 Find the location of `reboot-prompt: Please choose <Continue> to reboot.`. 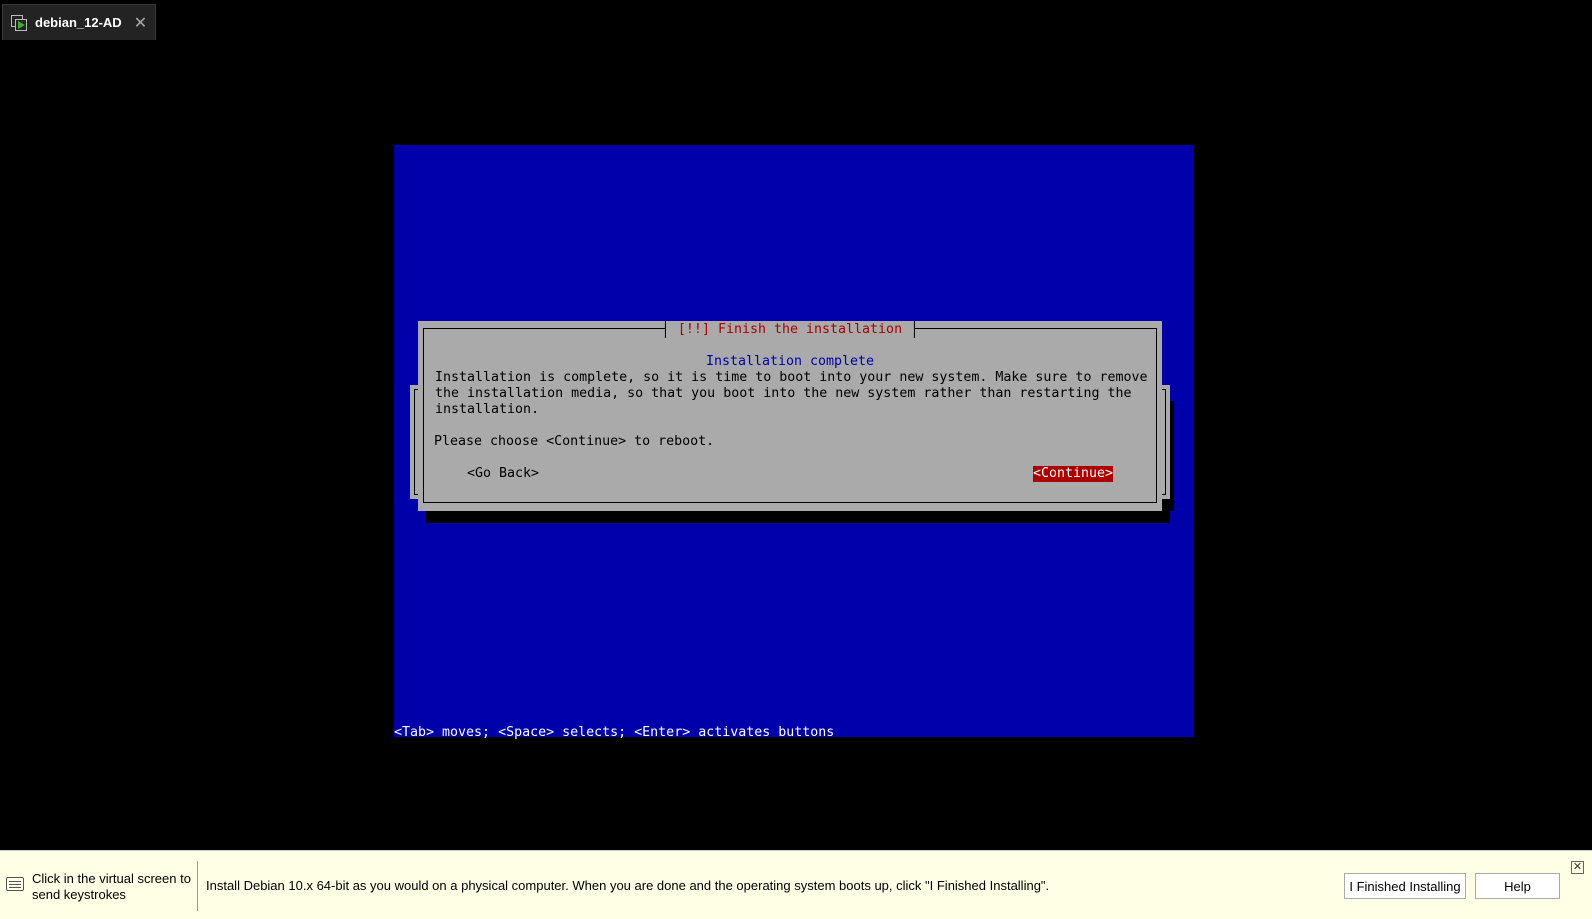

reboot-prompt: Please choose <Continue> to reboot. is located at coordinates (574, 441).